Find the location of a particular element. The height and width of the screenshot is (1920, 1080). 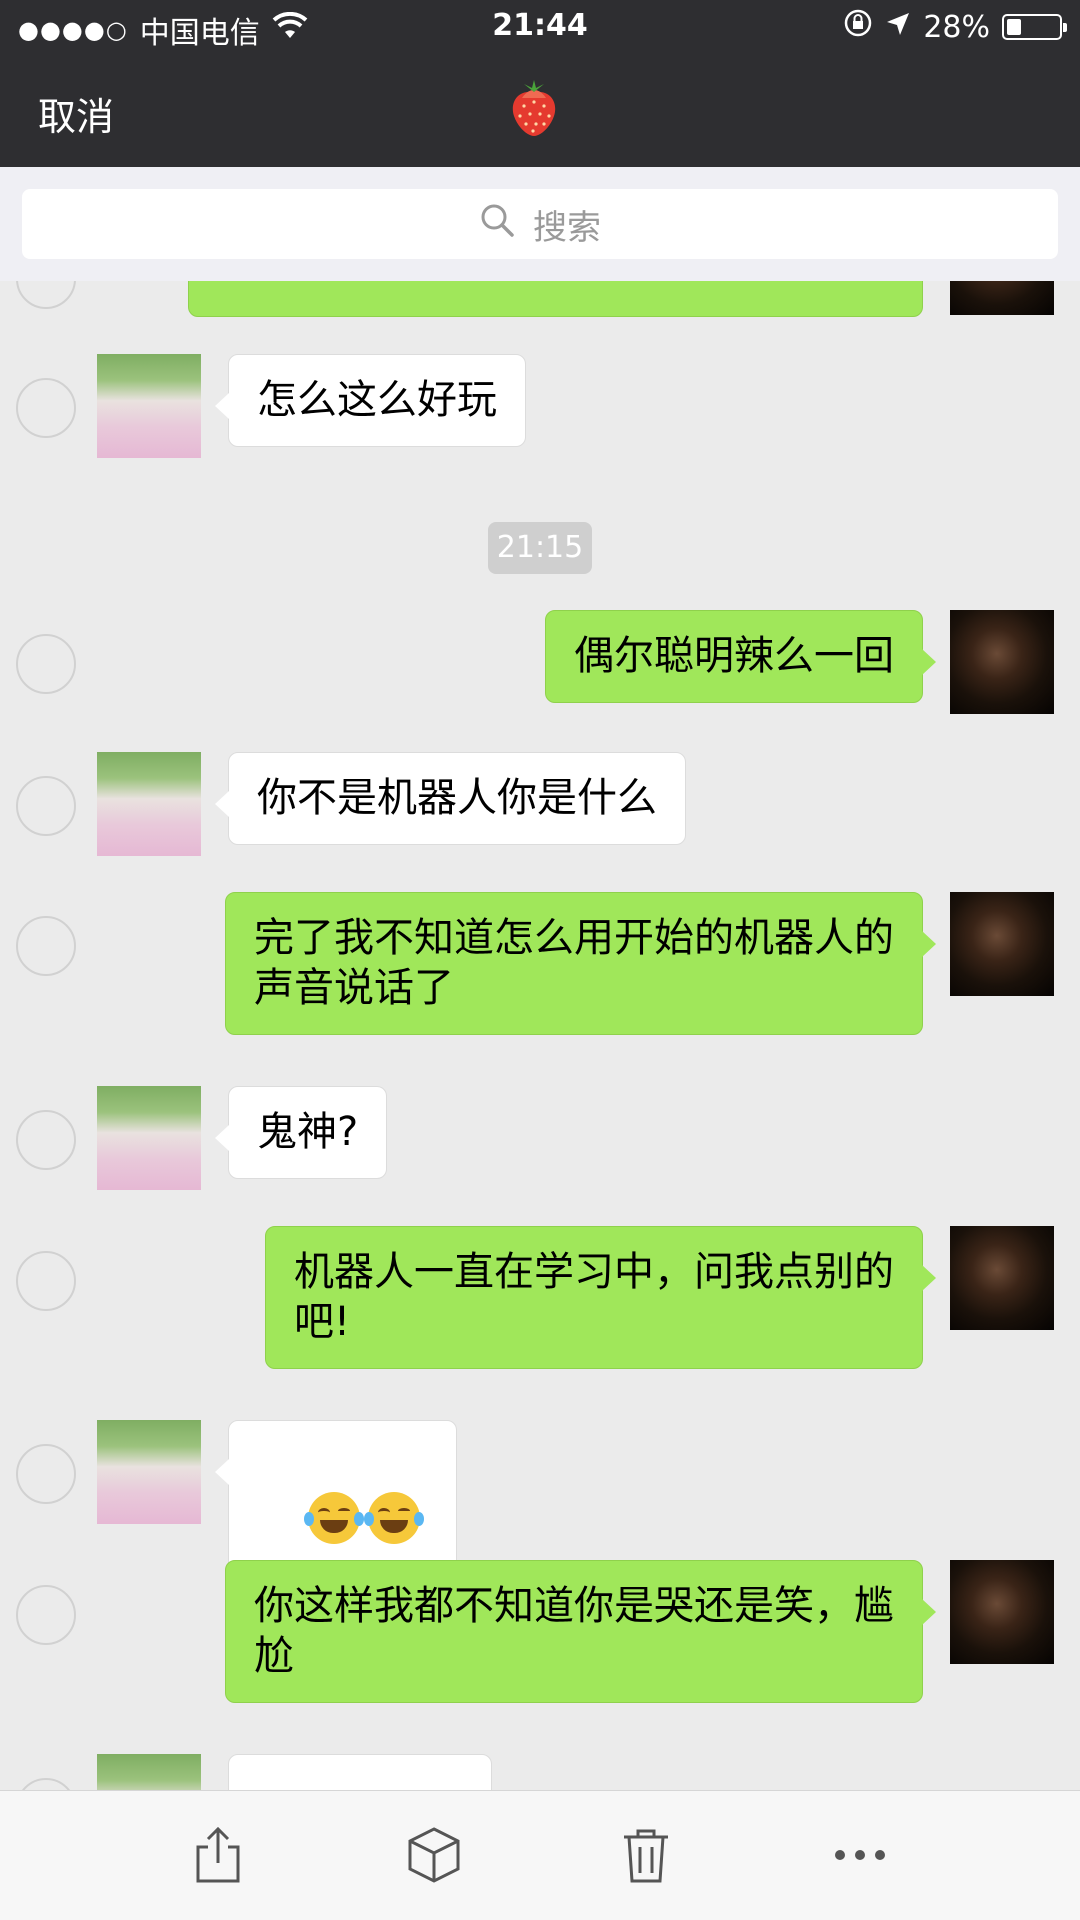

message-timestamp: 21:15 is located at coordinates (540, 548).